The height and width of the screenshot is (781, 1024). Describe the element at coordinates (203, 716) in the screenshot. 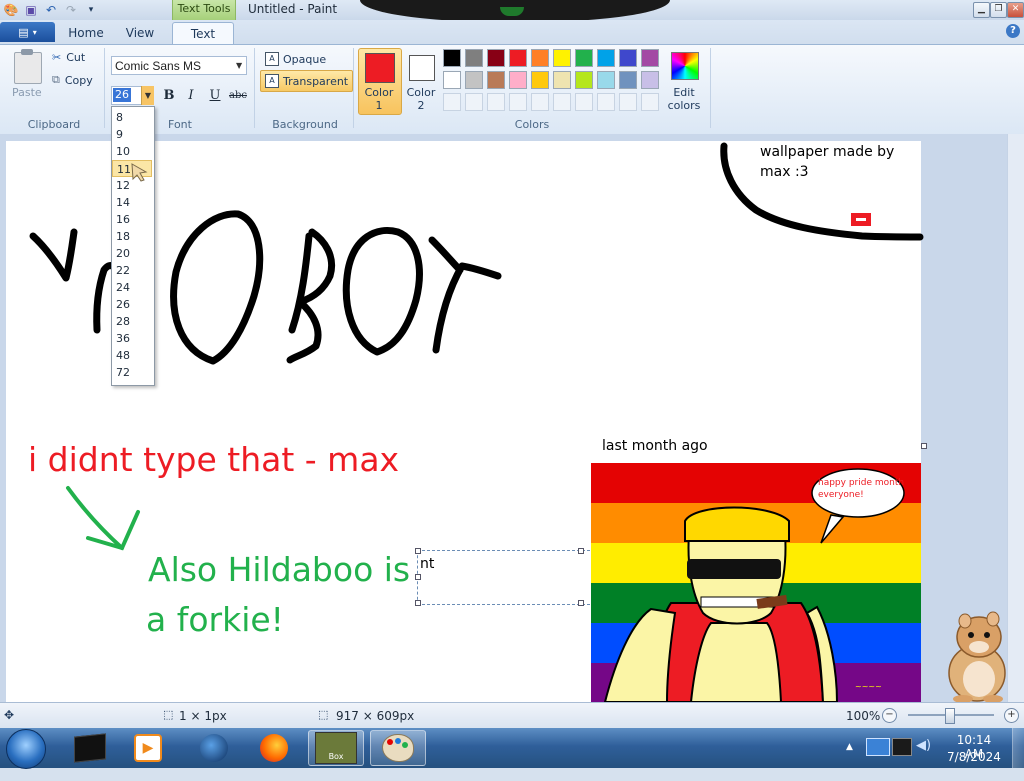

I see `selection-size-text: 1 × 1px` at that location.